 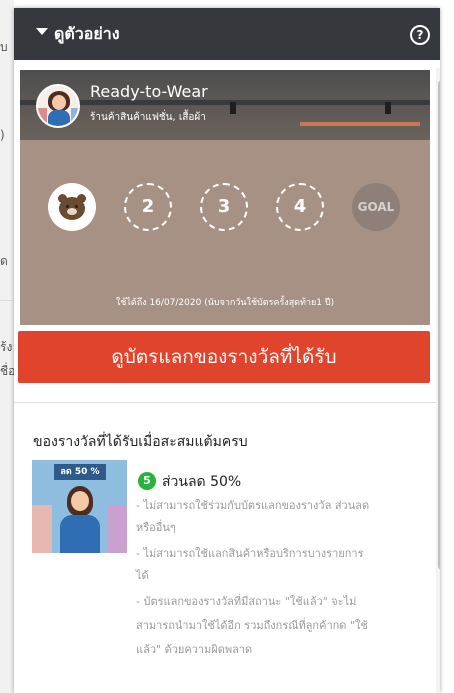 What do you see at coordinates (420, 35) in the screenshot?
I see `help-icon: ?` at bounding box center [420, 35].